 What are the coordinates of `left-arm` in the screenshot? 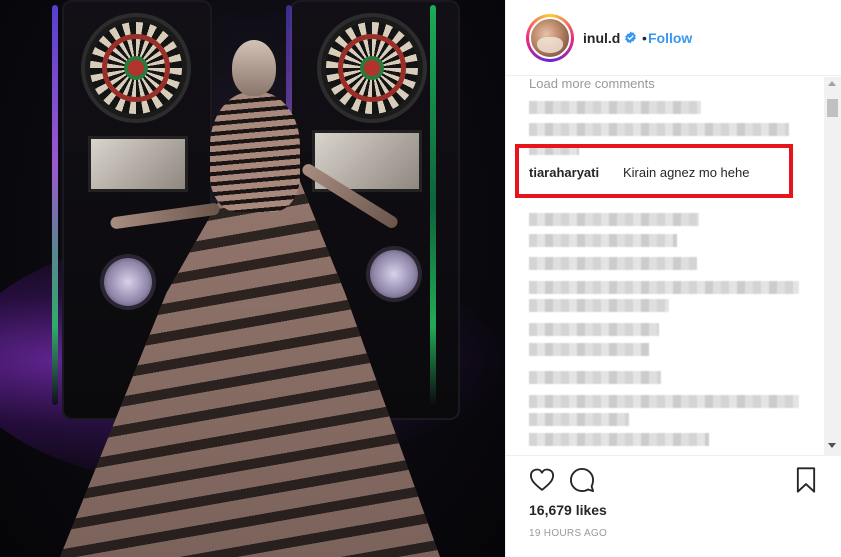 It's located at (165, 216).